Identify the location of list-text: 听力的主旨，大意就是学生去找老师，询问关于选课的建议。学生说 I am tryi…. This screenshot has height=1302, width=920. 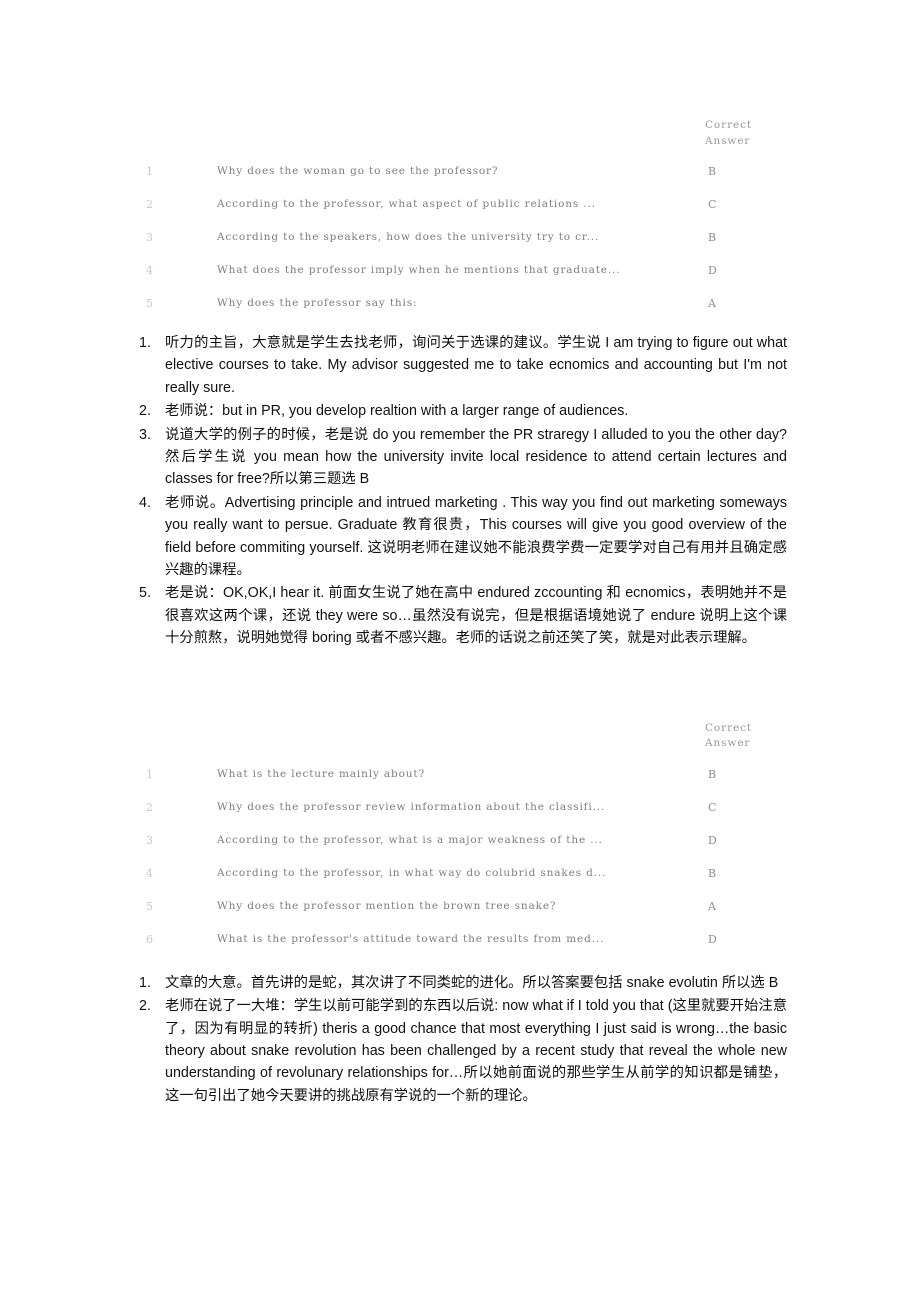
(476, 365).